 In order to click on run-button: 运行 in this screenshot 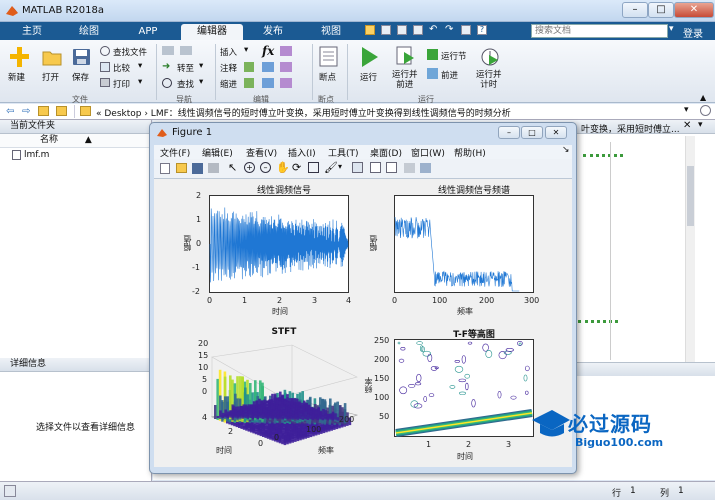, I will do `click(370, 66)`.